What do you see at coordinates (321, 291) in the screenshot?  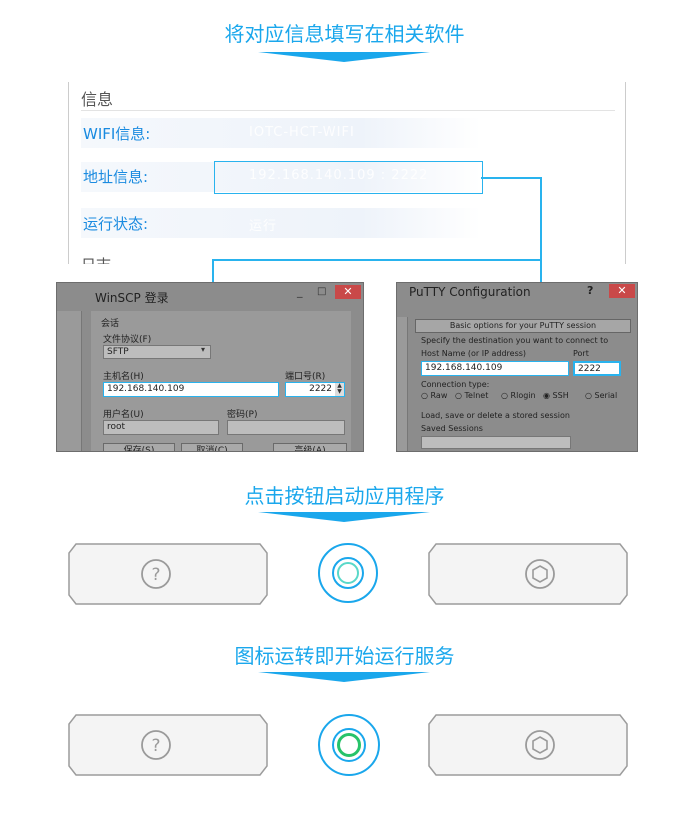 I see `maximize-button: □` at bounding box center [321, 291].